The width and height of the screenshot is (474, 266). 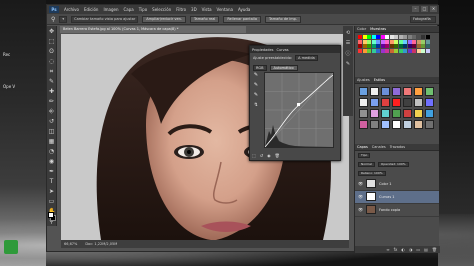 What do you see at coordinates (51, 181) in the screenshot?
I see `type-icon: T` at bounding box center [51, 181].